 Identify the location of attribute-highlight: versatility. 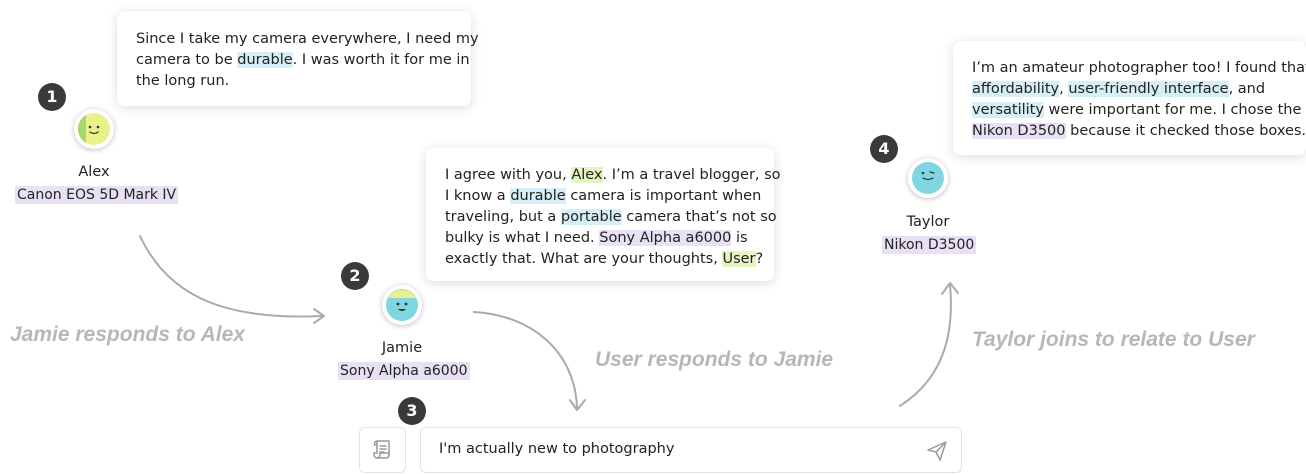
(1008, 110).